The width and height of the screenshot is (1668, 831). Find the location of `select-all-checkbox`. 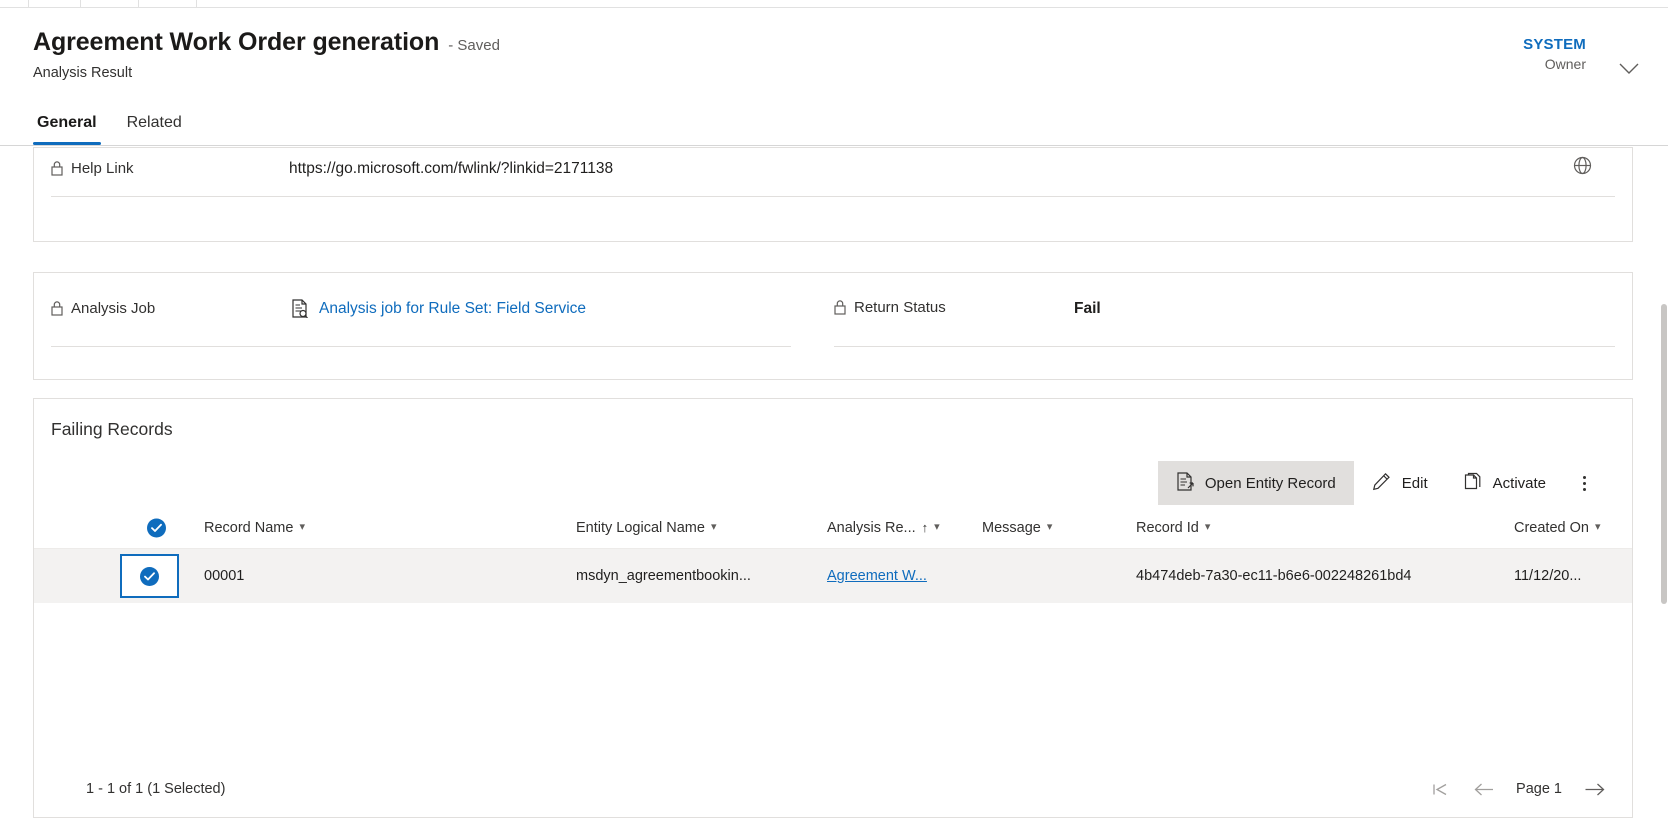

select-all-checkbox is located at coordinates (156, 527).